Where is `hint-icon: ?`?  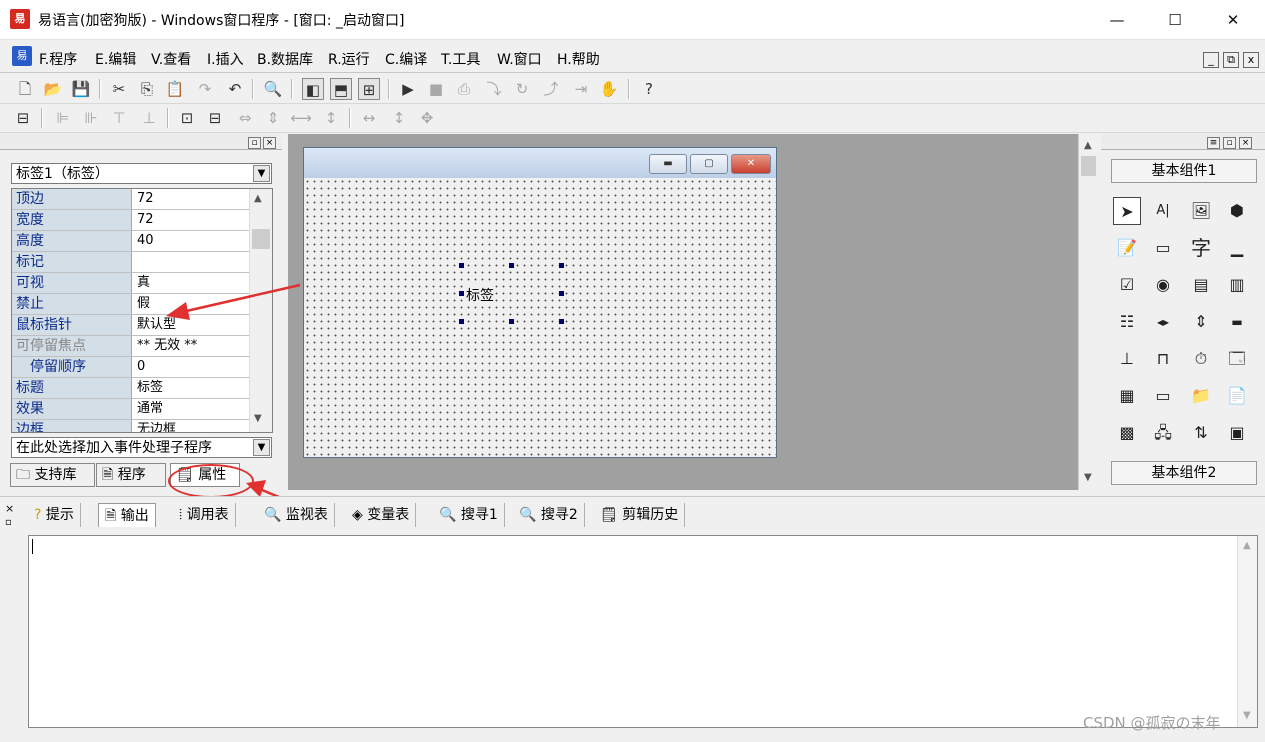
hint-icon: ? is located at coordinates (38, 515).